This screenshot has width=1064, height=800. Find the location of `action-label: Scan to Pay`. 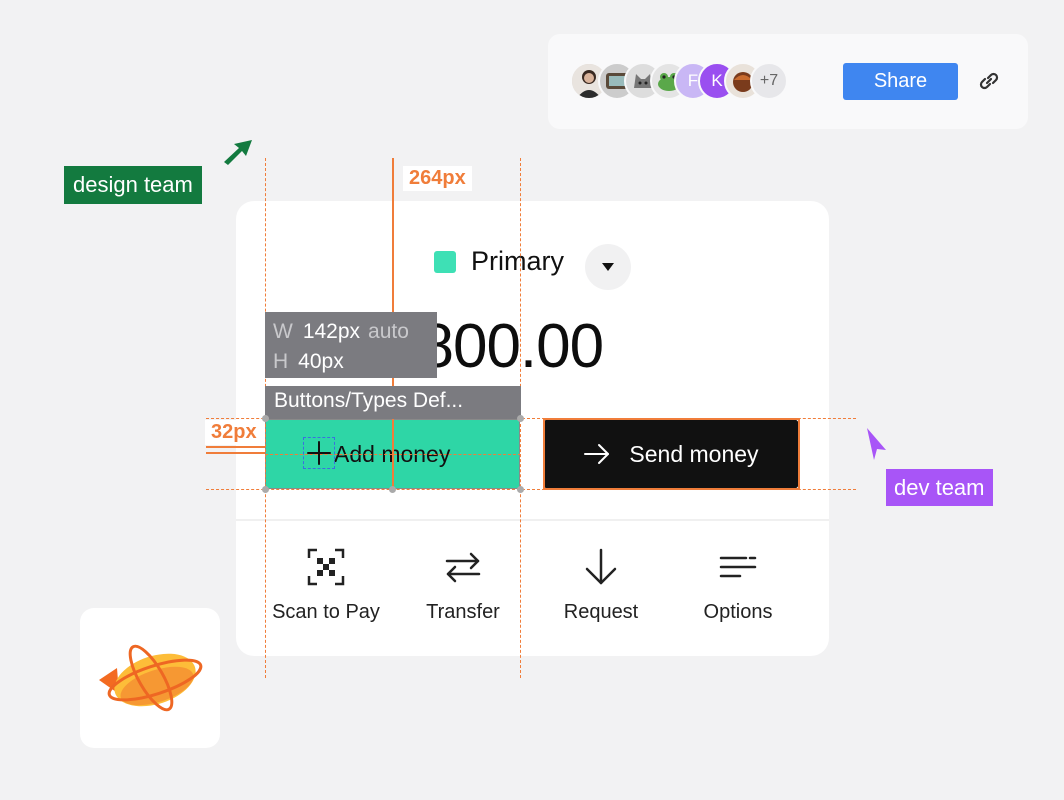

action-label: Scan to Pay is located at coordinates (326, 612).